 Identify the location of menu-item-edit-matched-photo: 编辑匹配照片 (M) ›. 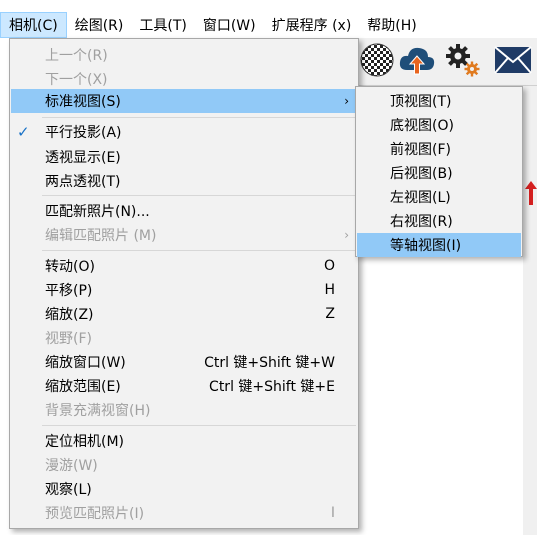
(184, 235).